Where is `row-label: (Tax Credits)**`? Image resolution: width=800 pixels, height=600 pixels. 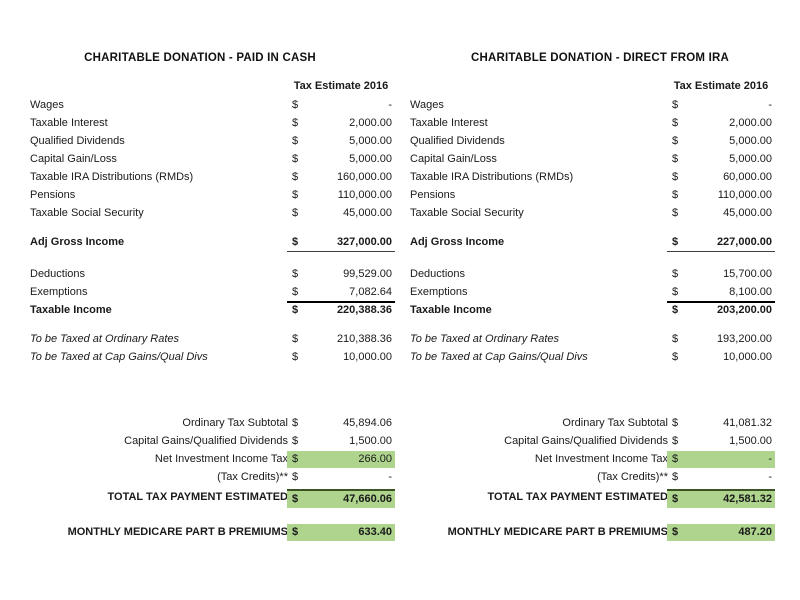
row-label: (Tax Credits)** is located at coordinates (252, 477).